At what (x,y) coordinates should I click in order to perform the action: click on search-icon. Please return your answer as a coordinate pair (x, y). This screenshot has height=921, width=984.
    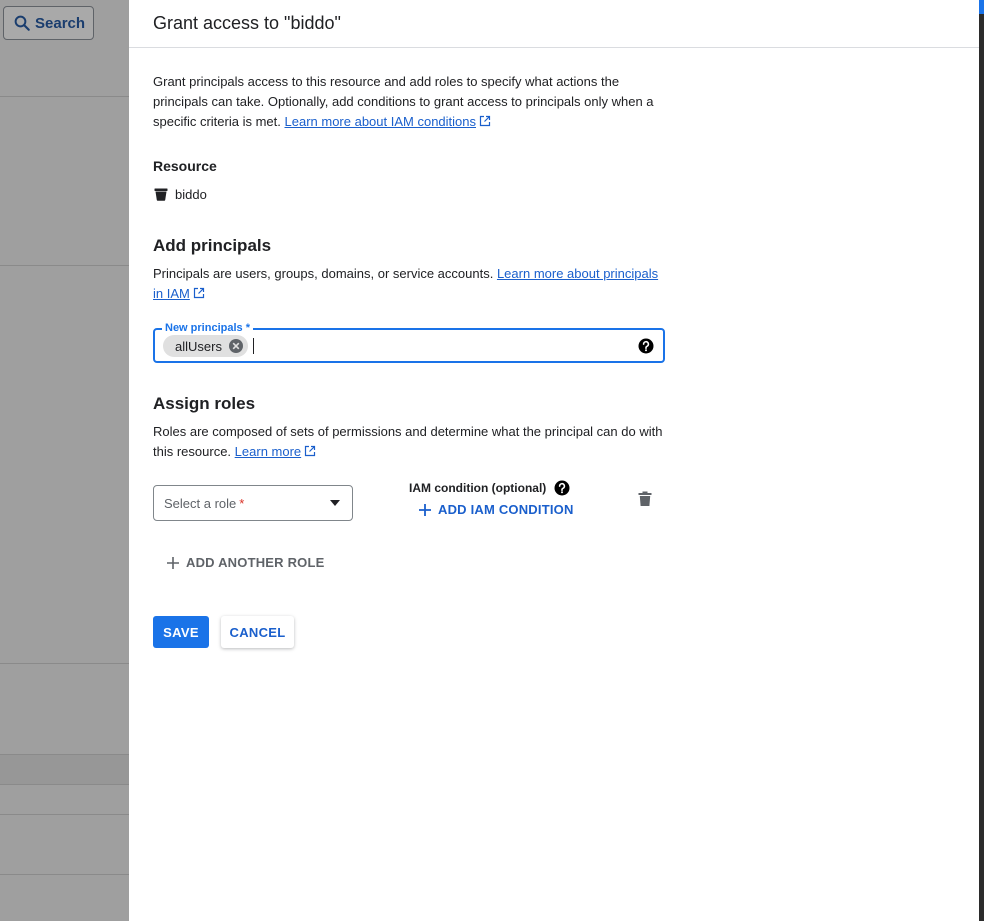
    Looking at the image, I should click on (22, 23).